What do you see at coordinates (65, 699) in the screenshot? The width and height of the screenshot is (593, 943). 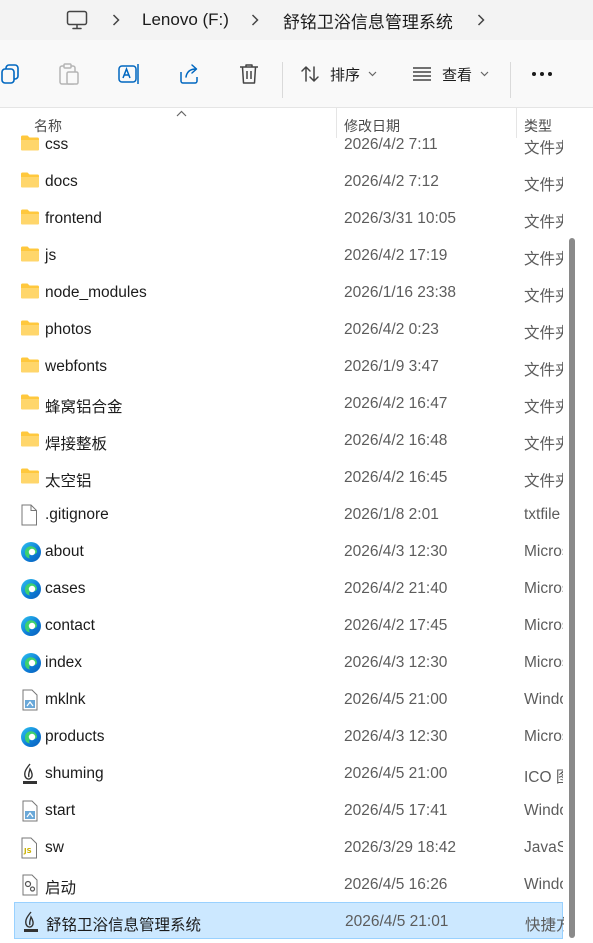 I see `file-name: mklnk` at bounding box center [65, 699].